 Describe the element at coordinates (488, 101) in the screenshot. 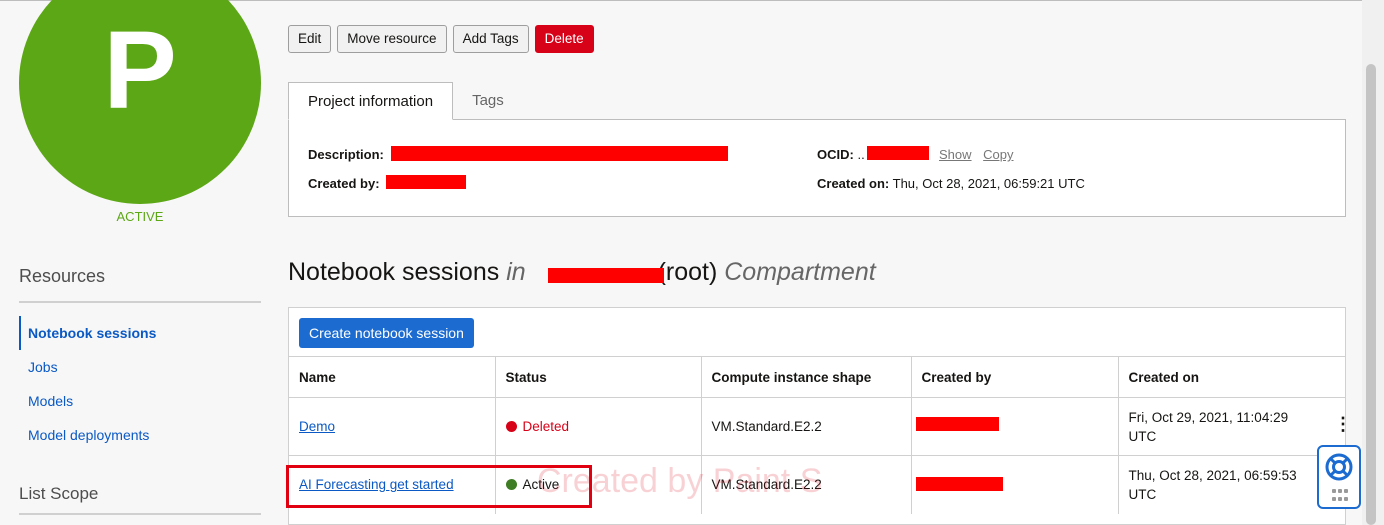

I see `tab-tags: Tags` at that location.